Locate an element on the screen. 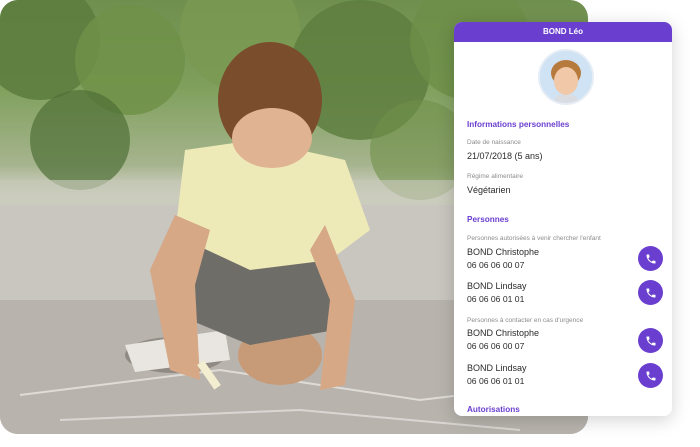 The image size is (700, 447). emergency-contact-phone: 06 06 06 00 07 is located at coordinates (496, 346).